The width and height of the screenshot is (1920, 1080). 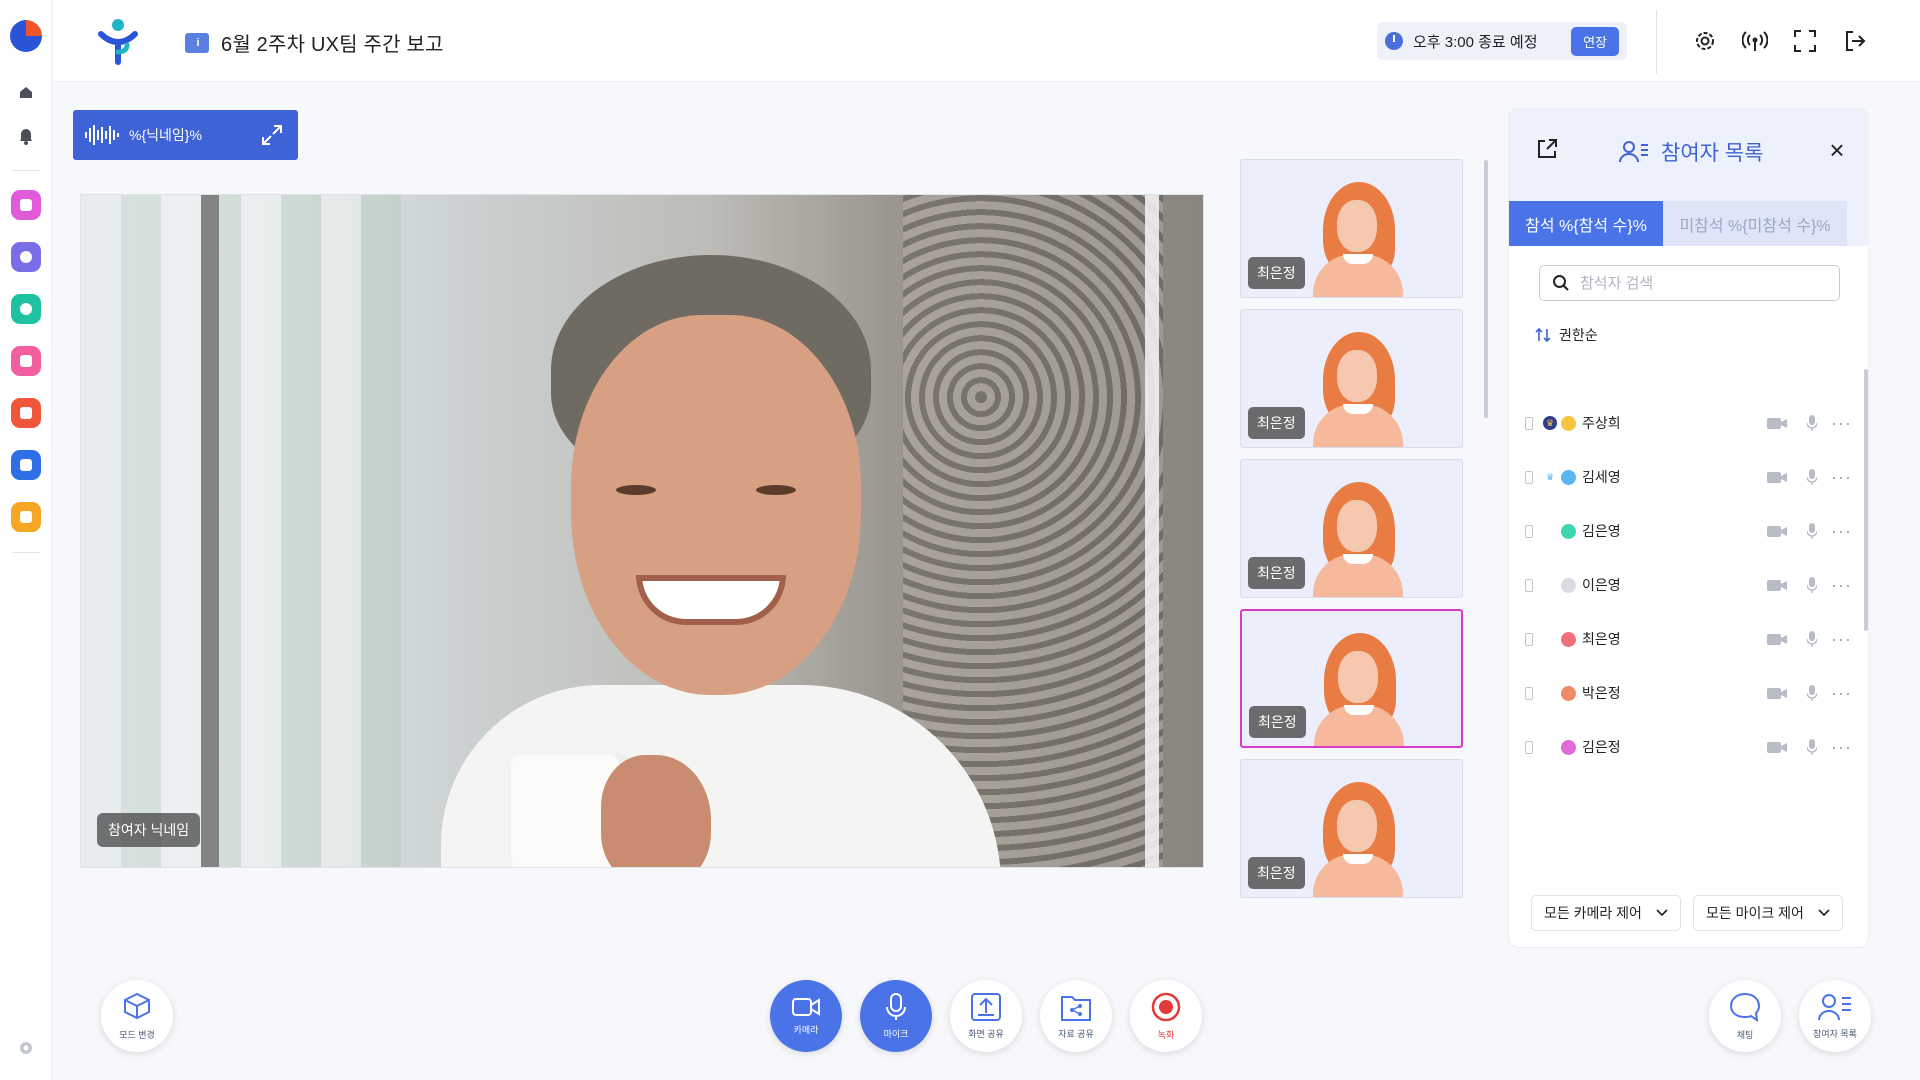 I want to click on thumbnail-scrollbar, so click(x=1486, y=289).